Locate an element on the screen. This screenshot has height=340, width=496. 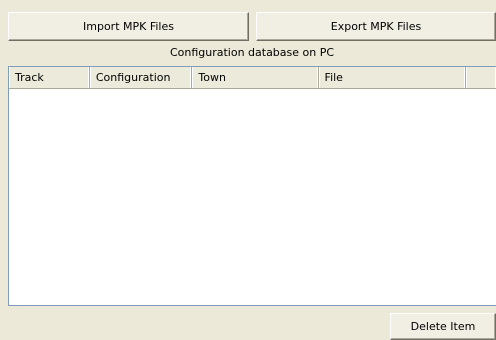
import-mpk-files-button: Import MPK Files is located at coordinates (128, 26).